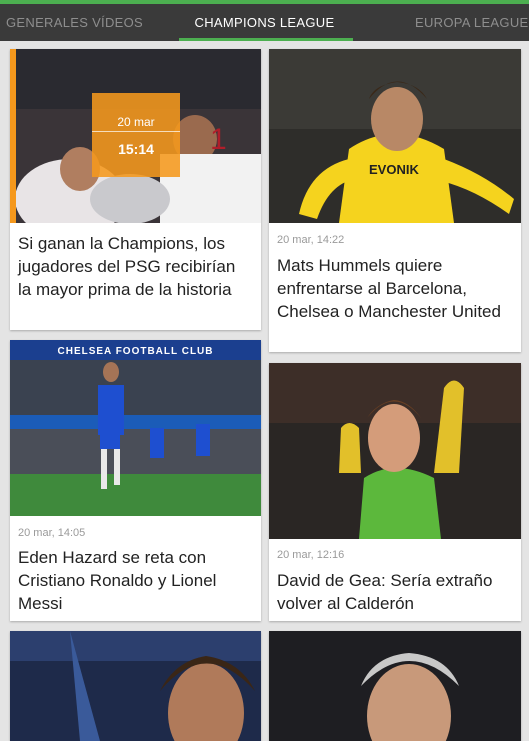 The height and width of the screenshot is (741, 529). What do you see at coordinates (13, 136) in the screenshot?
I see `featured-accent-bar` at bounding box center [13, 136].